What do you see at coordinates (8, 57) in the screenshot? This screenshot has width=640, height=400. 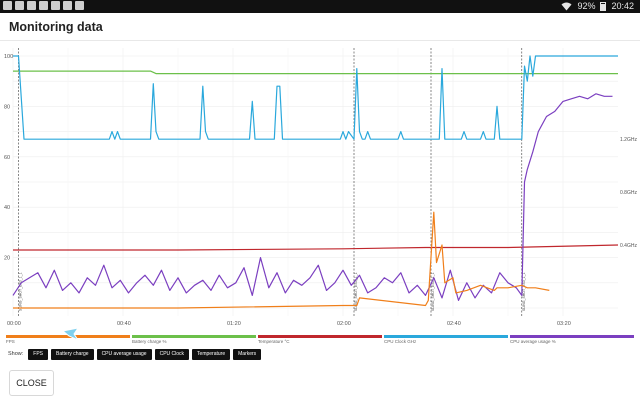 I see `y-tick-label: 100` at bounding box center [8, 57].